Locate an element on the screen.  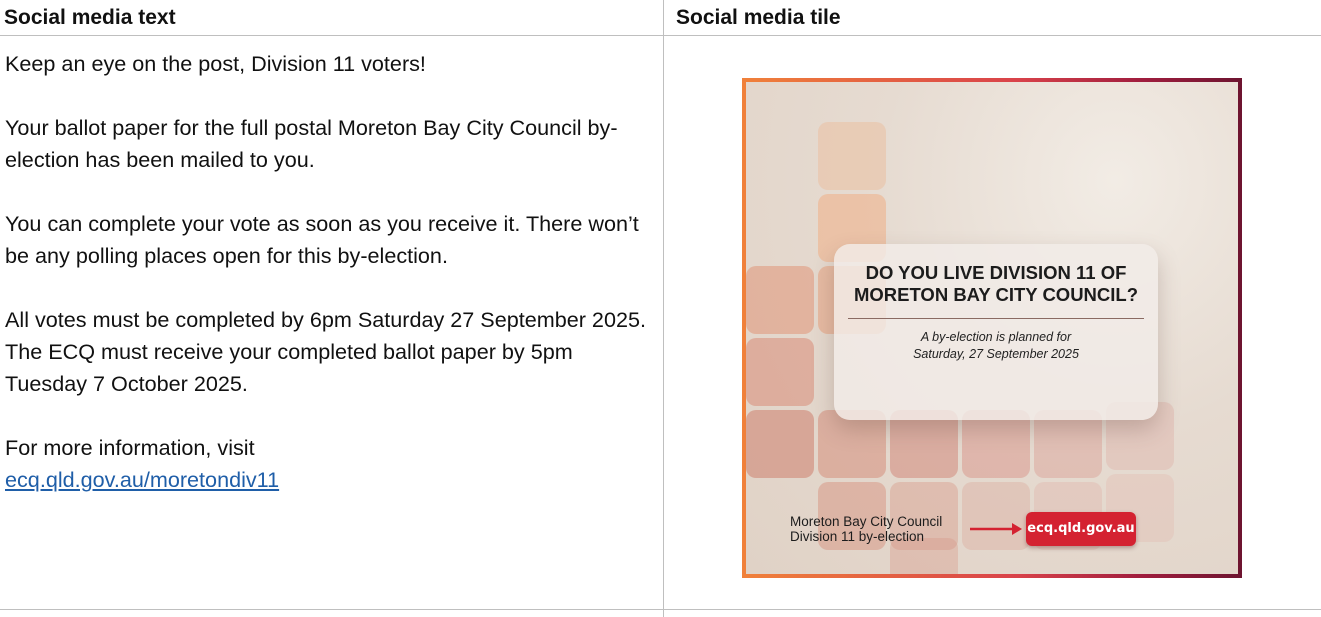
table-bottom-border is located at coordinates (660, 609).